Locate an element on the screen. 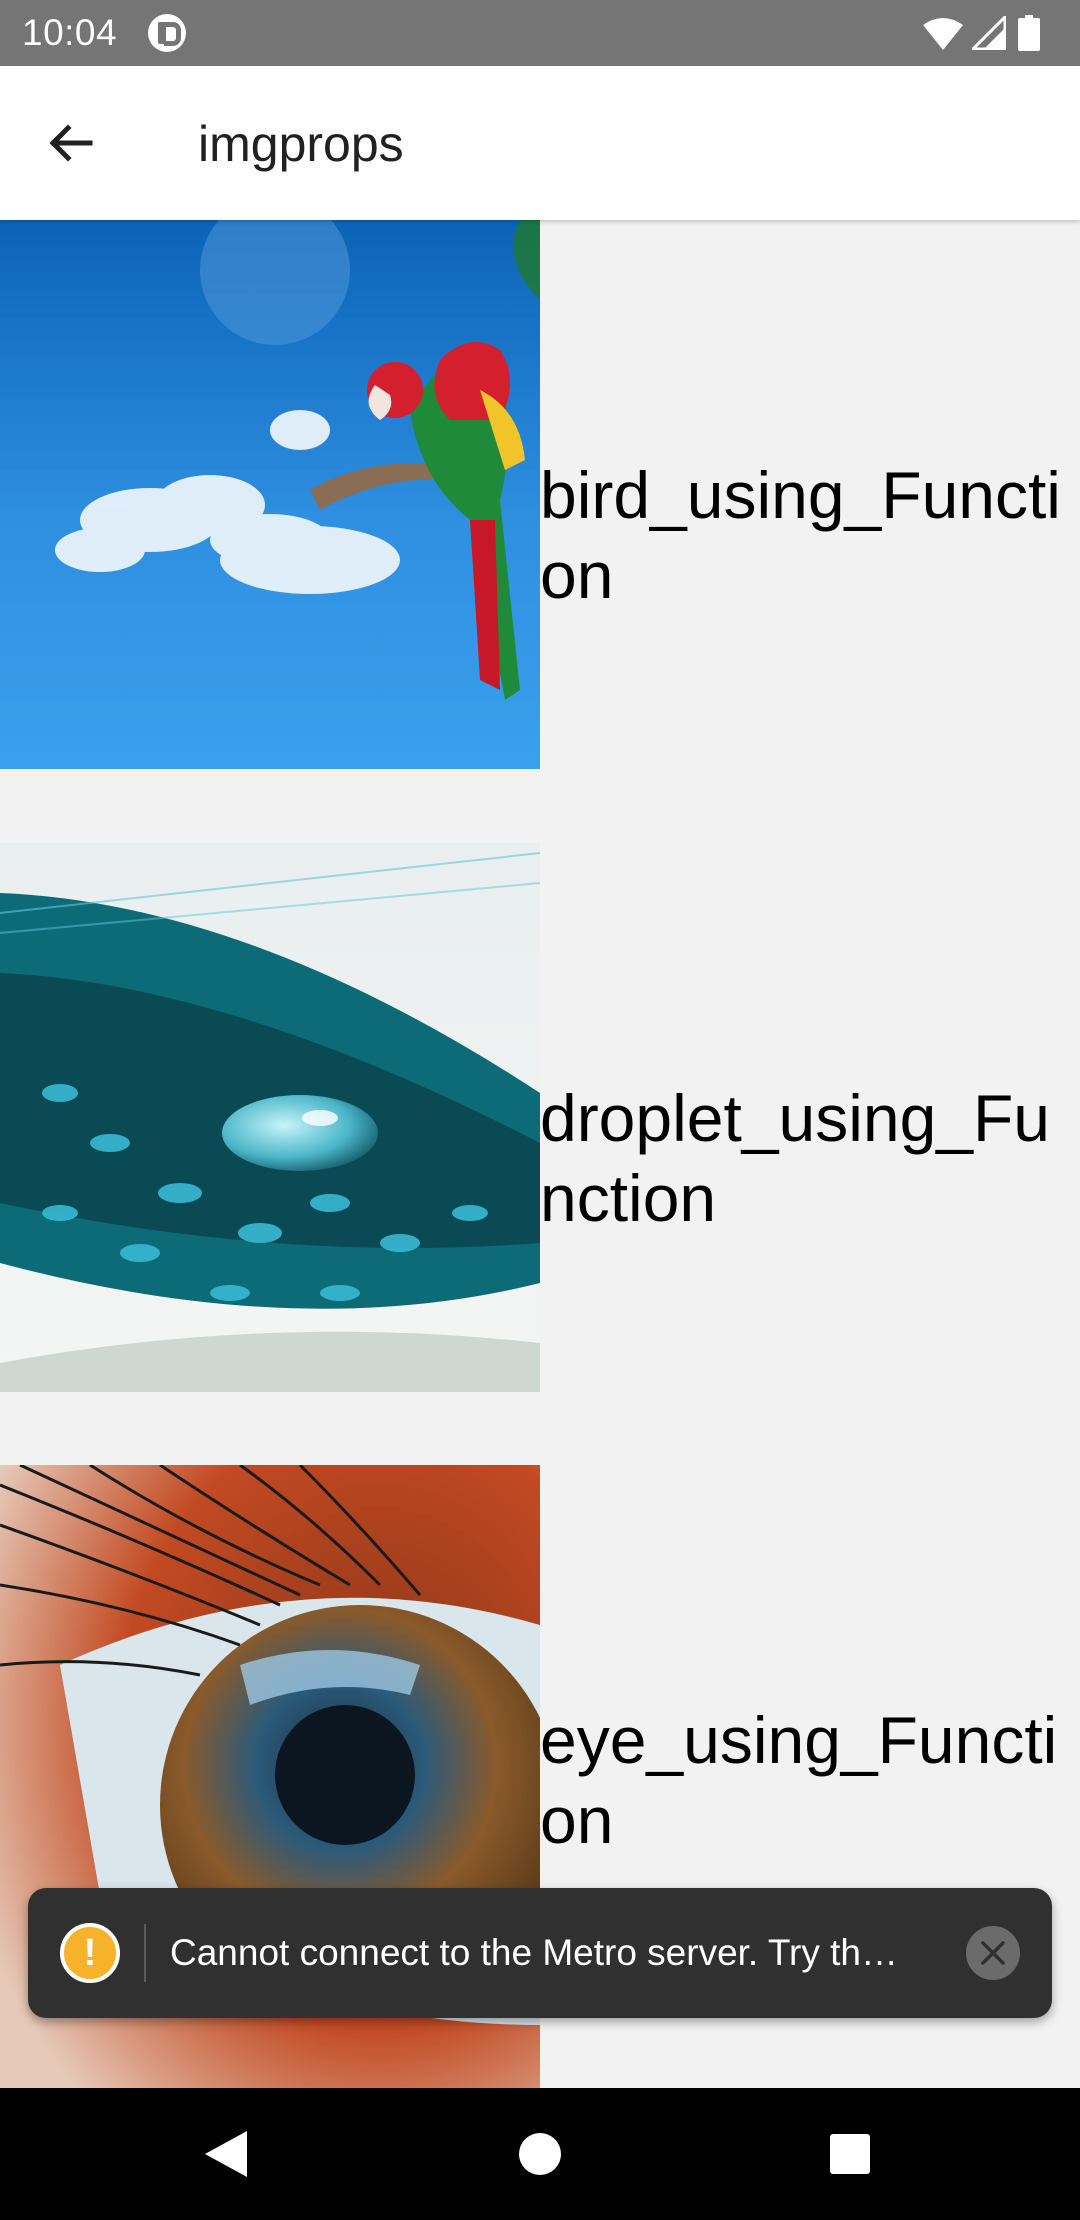 This screenshot has width=1080, height=2220. status-time: 10:04 is located at coordinates (70, 32).